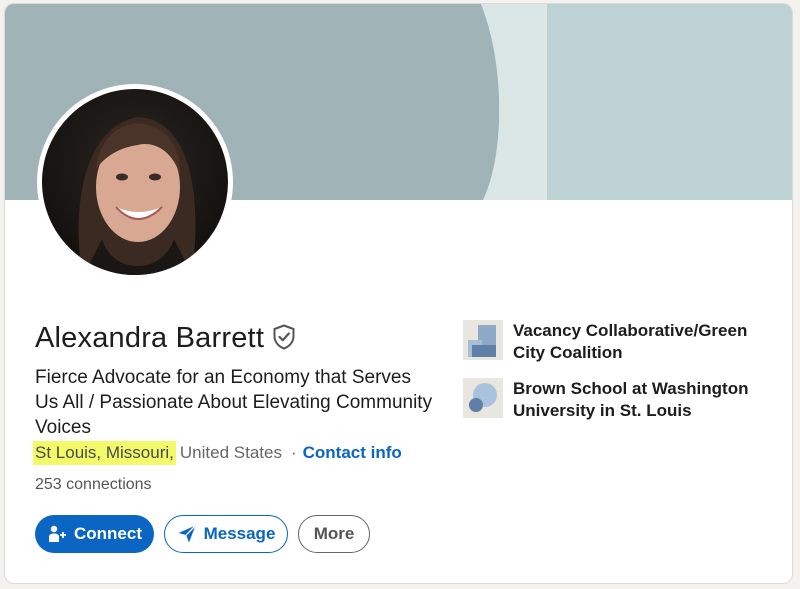  I want to click on profile-name: Alexandra Barrett, so click(150, 338).